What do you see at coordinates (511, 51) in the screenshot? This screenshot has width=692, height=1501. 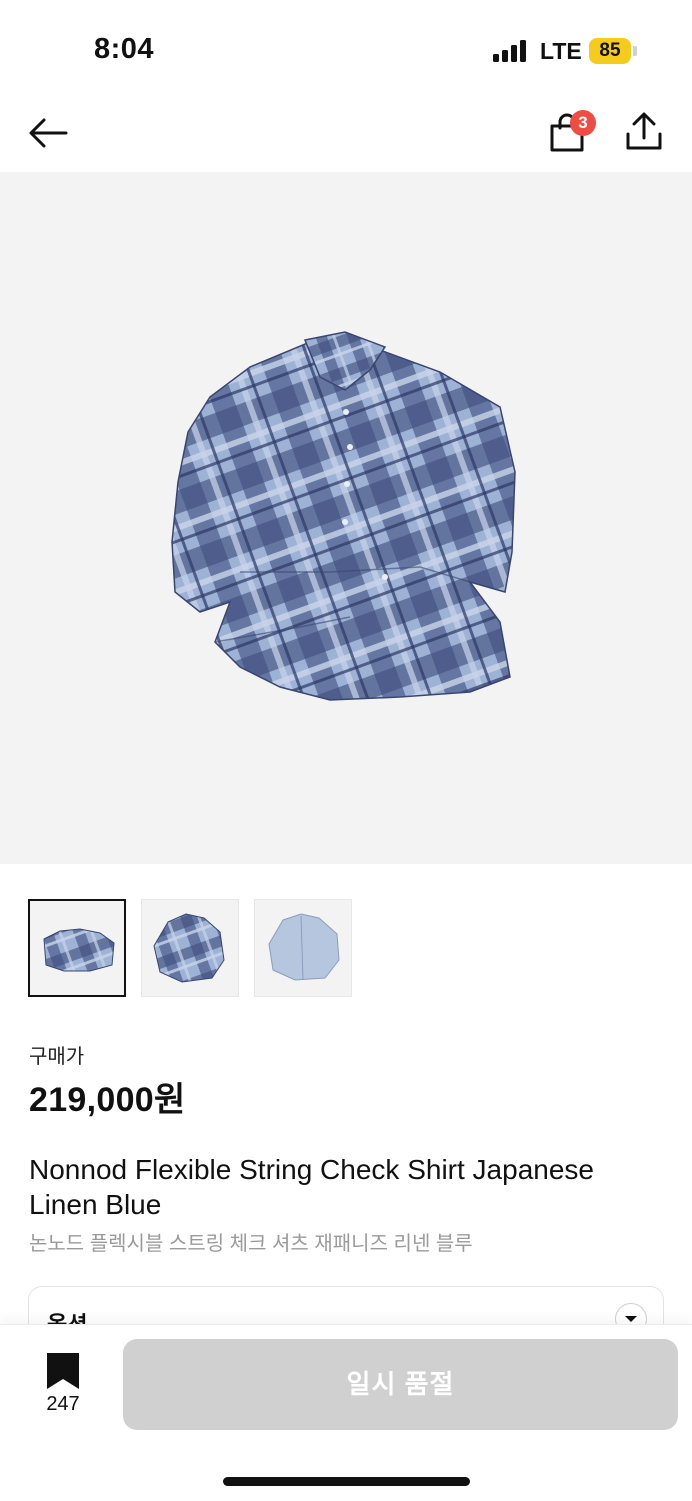 I see `signal-icon` at bounding box center [511, 51].